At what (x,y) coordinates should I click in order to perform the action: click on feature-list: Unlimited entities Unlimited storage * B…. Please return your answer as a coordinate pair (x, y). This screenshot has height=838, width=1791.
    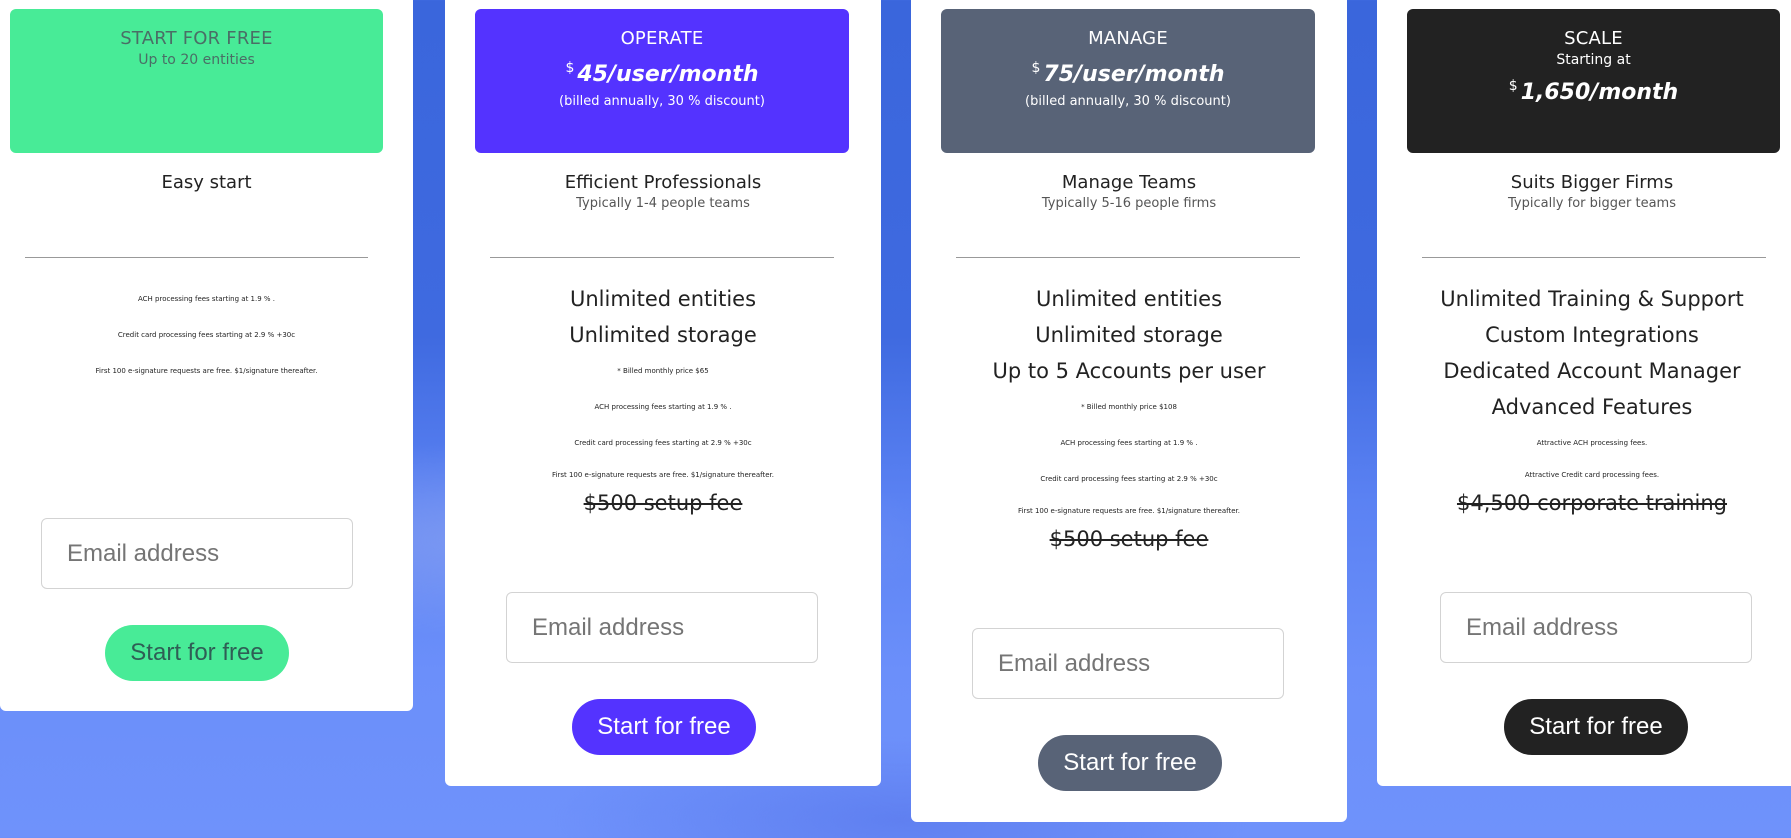
    Looking at the image, I should click on (663, 399).